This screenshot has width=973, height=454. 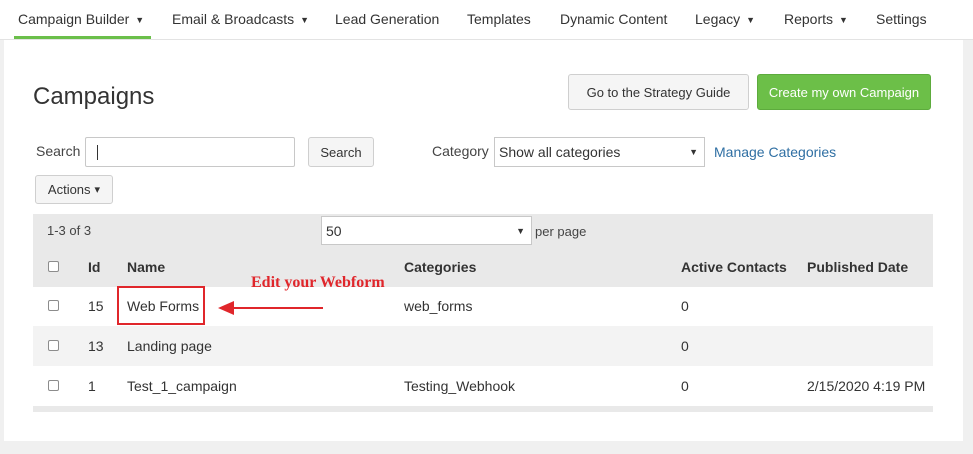 I want to click on page-title: Campaigns, so click(x=94, y=96).